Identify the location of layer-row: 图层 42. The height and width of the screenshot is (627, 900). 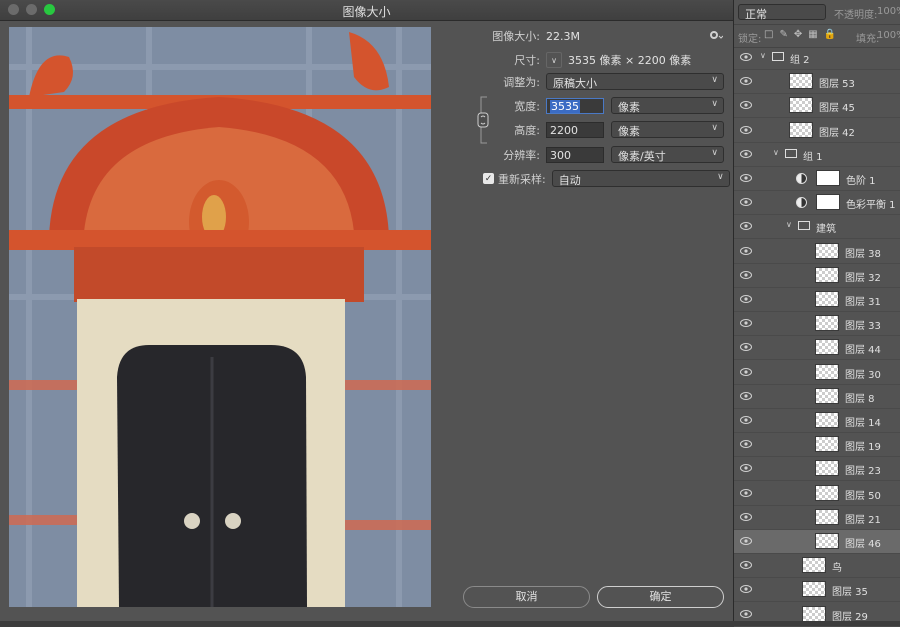
(817, 131).